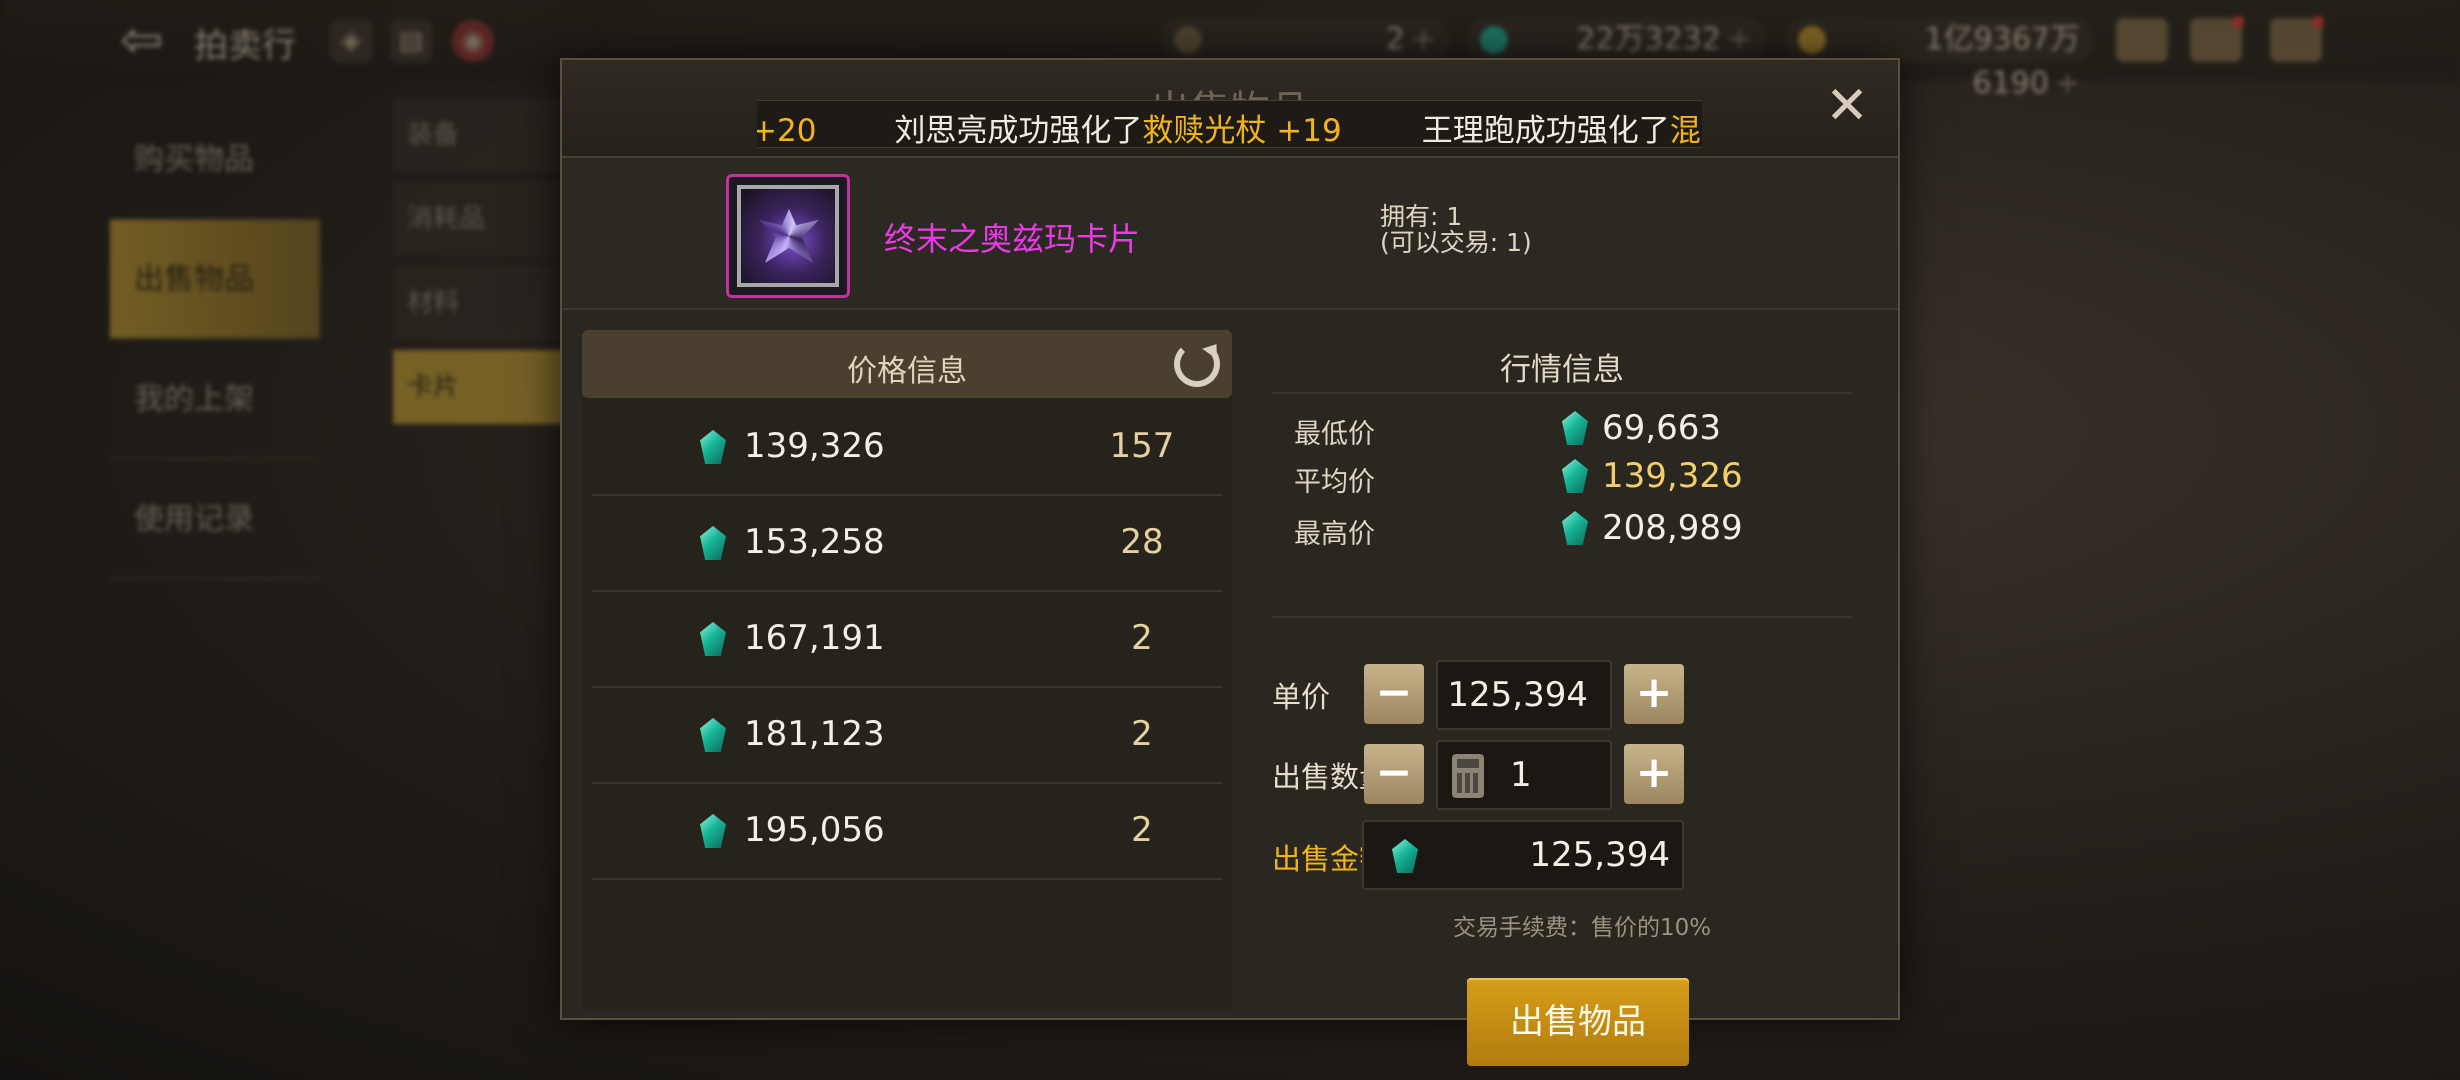  What do you see at coordinates (907, 448) in the screenshot?
I see `price-row: 139,326 157` at bounding box center [907, 448].